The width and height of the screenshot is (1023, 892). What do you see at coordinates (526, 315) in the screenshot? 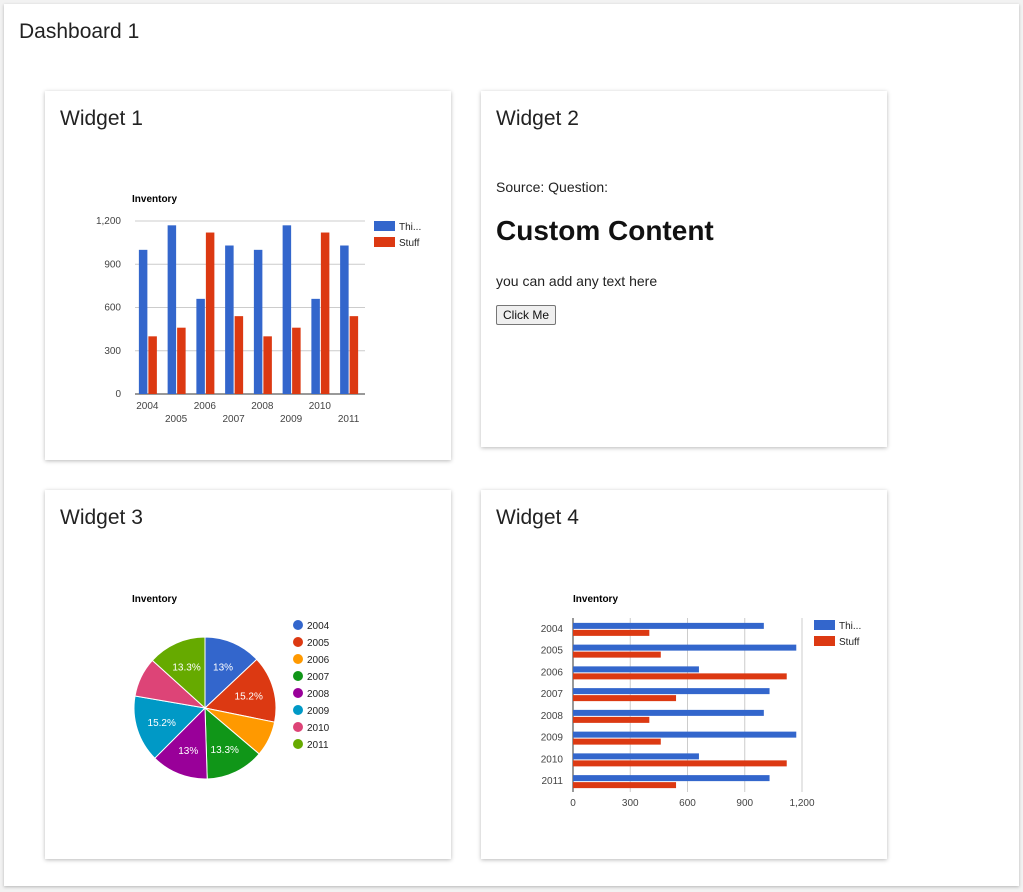
I see `click-me-button: Click Me` at bounding box center [526, 315].